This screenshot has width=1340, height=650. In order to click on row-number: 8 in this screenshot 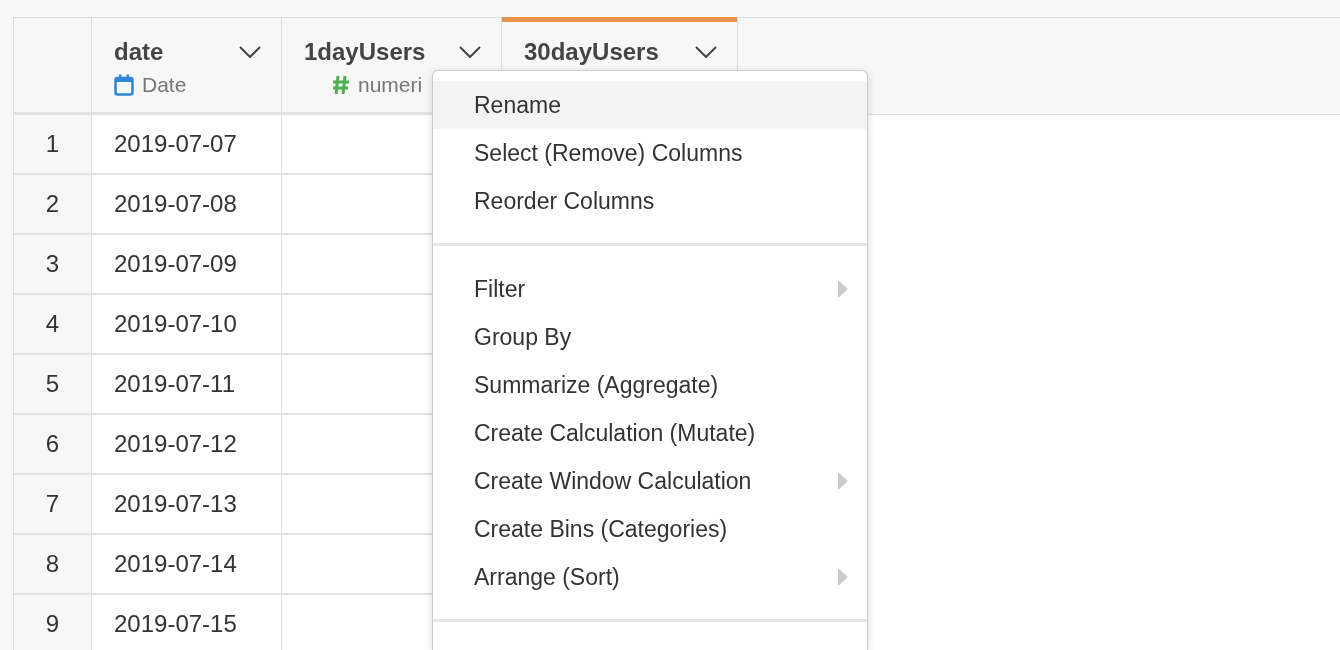, I will do `click(53, 565)`.